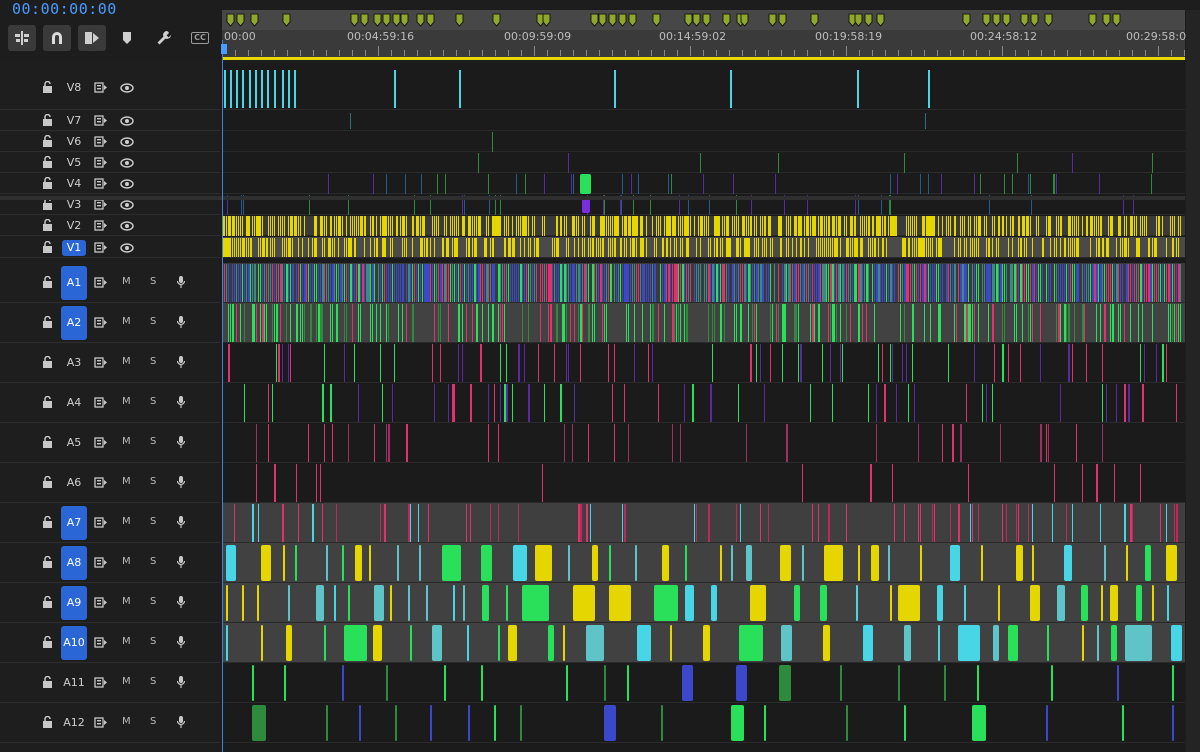 Image resolution: width=1200 pixels, height=752 pixels. What do you see at coordinates (74, 226) in the screenshot?
I see `track-target-v2: V2` at bounding box center [74, 226].